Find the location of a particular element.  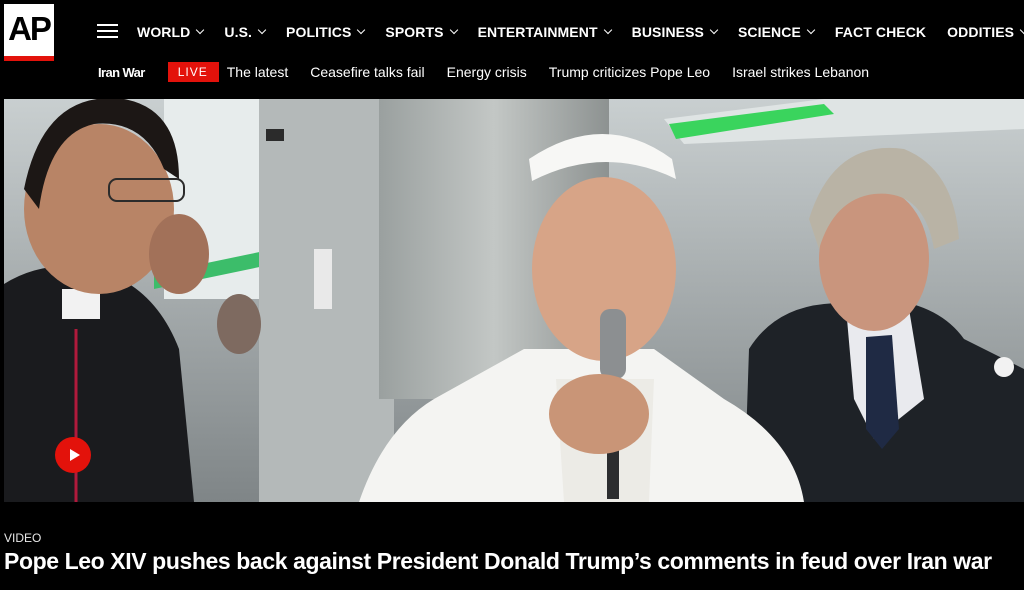

nav-item-business: BUSINESS is located at coordinates (675, 32).